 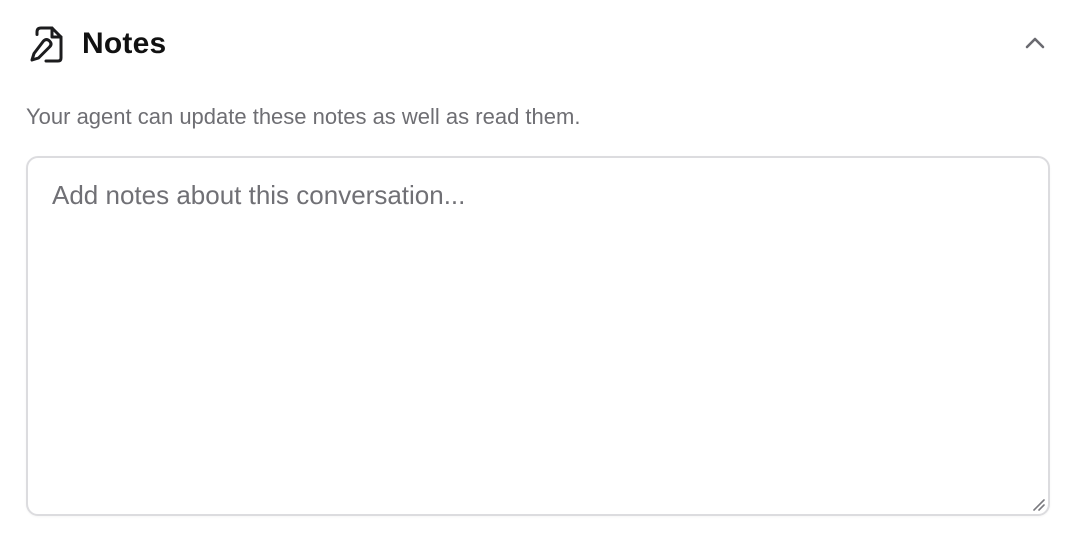 What do you see at coordinates (1038, 504) in the screenshot?
I see `resize-grip-icon` at bounding box center [1038, 504].